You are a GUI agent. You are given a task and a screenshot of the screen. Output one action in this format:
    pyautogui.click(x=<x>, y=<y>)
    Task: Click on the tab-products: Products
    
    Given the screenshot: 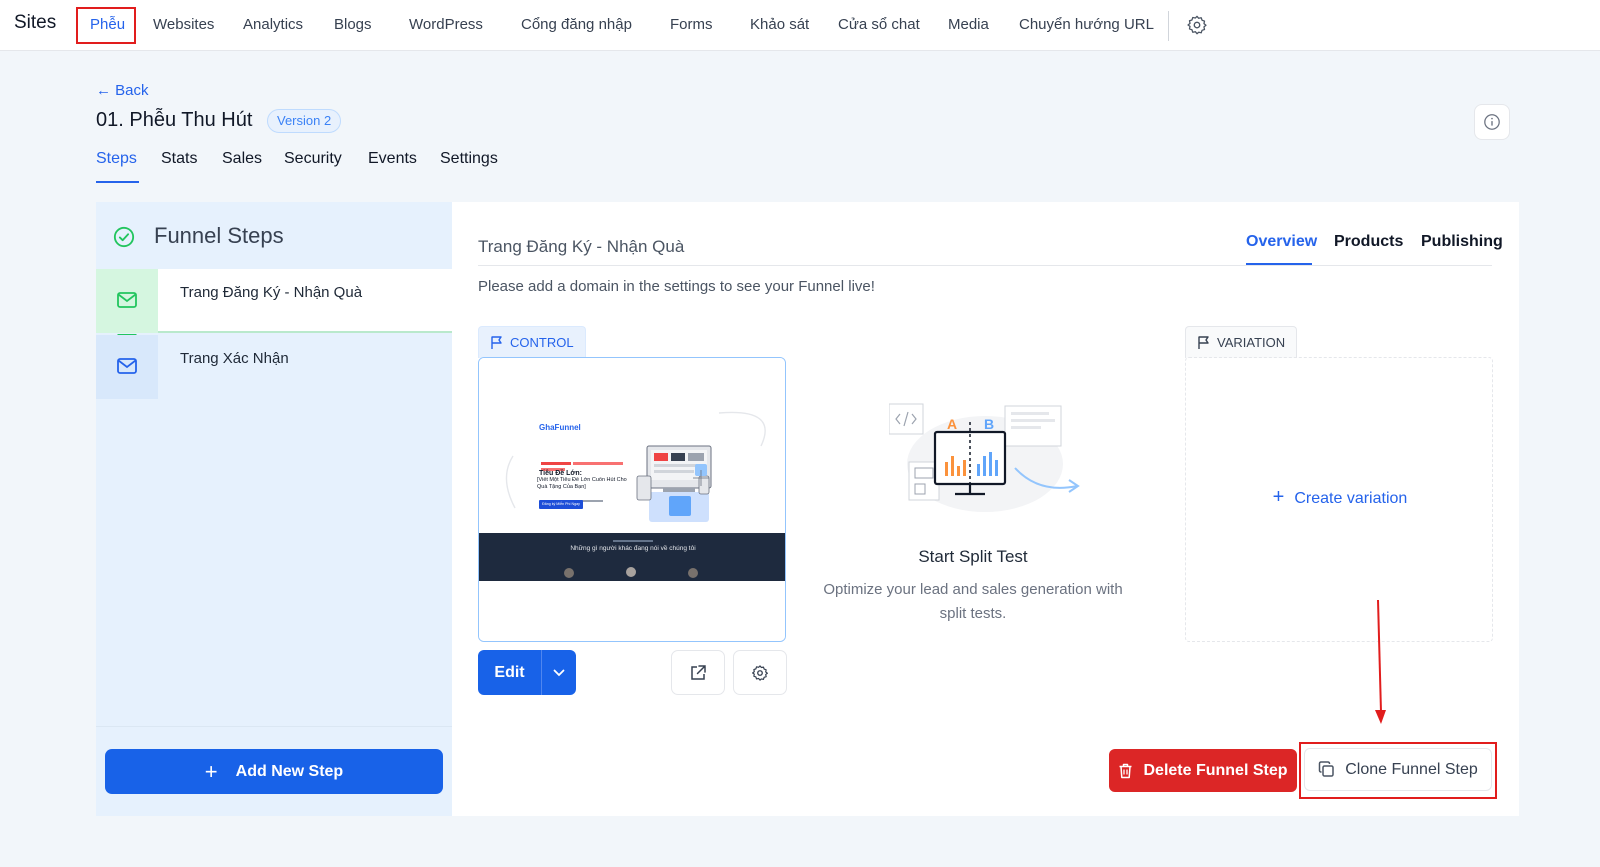 What is the action you would take?
    pyautogui.click(x=1368, y=242)
    